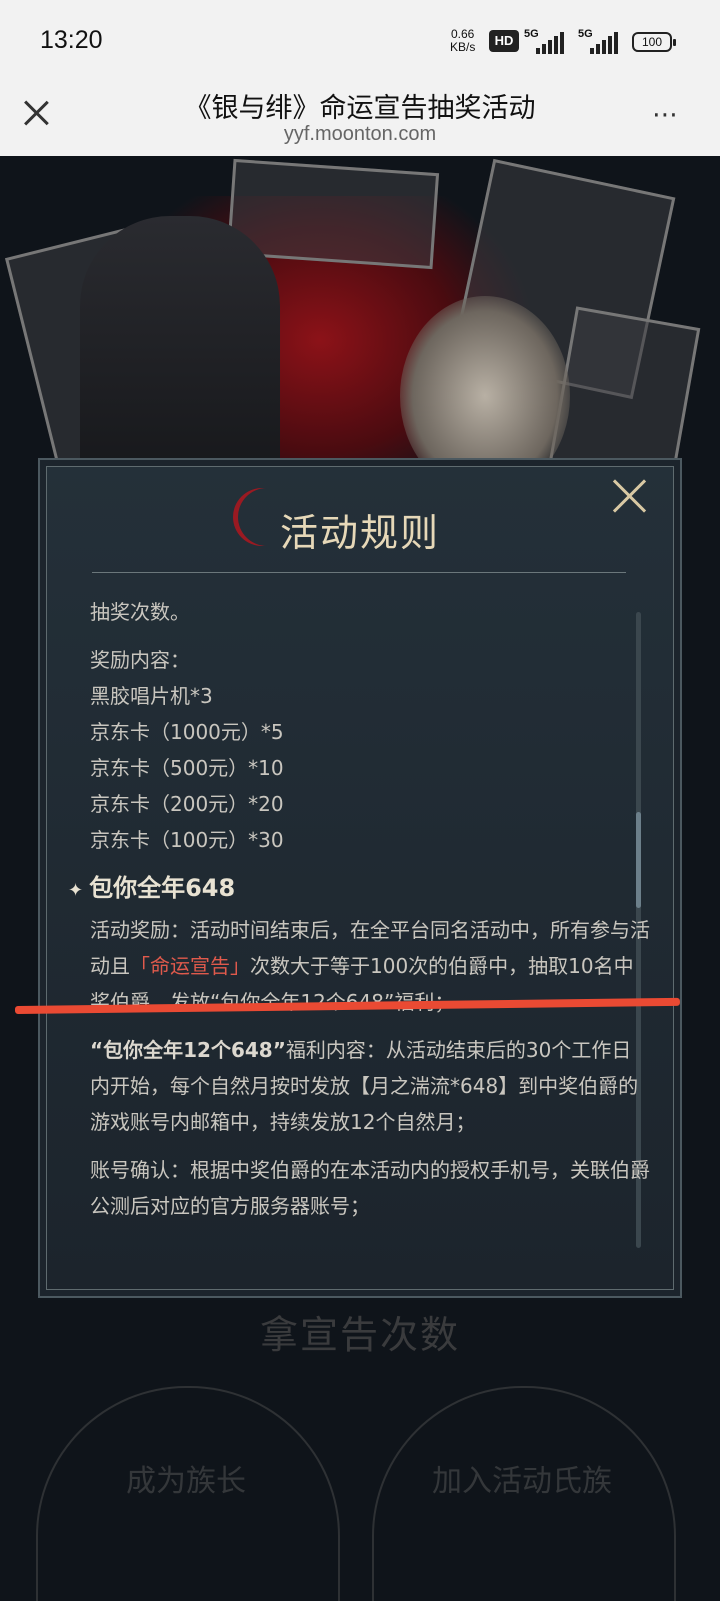  I want to click on become-leader-label: 成为族长, so click(186, 1481).